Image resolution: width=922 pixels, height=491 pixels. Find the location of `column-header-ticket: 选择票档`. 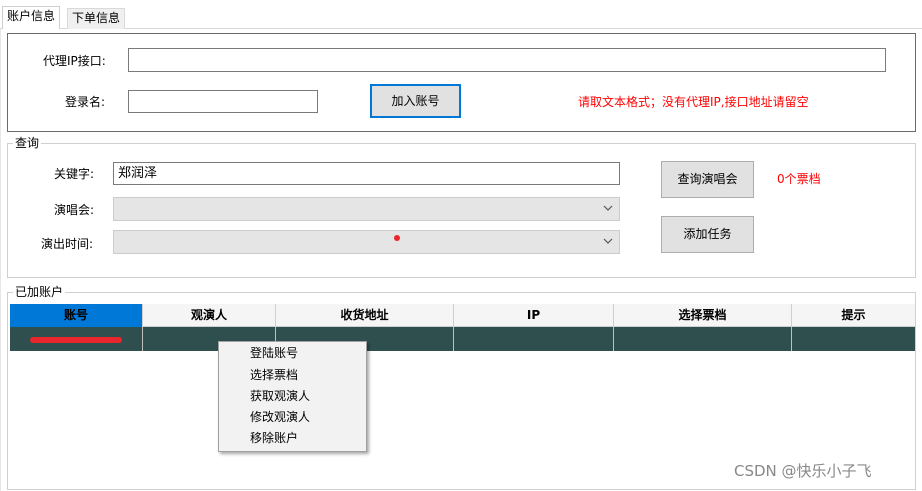

column-header-ticket: 选择票档 is located at coordinates (703, 315).